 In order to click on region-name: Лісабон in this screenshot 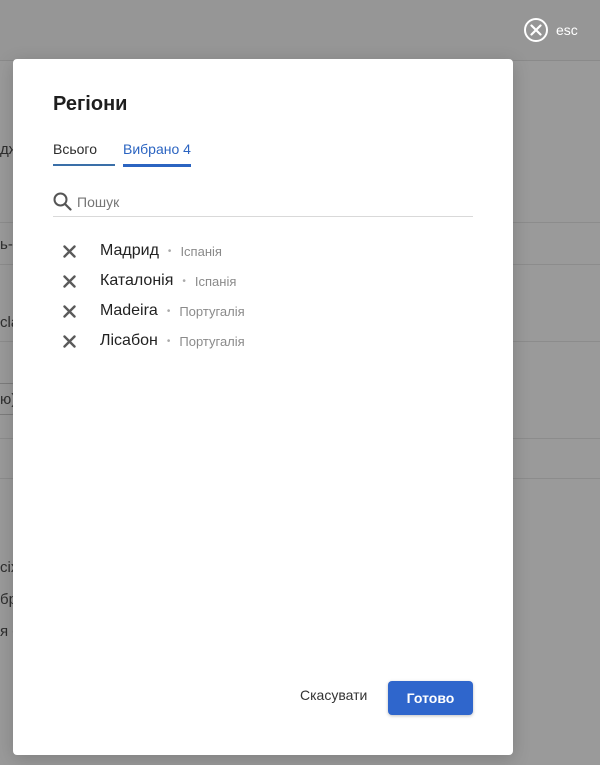, I will do `click(129, 340)`.